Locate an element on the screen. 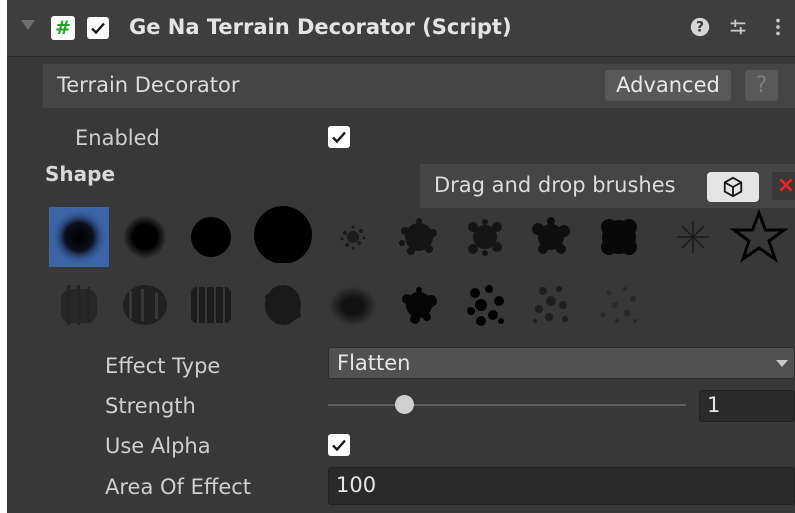  strength-slider-track is located at coordinates (507, 405).